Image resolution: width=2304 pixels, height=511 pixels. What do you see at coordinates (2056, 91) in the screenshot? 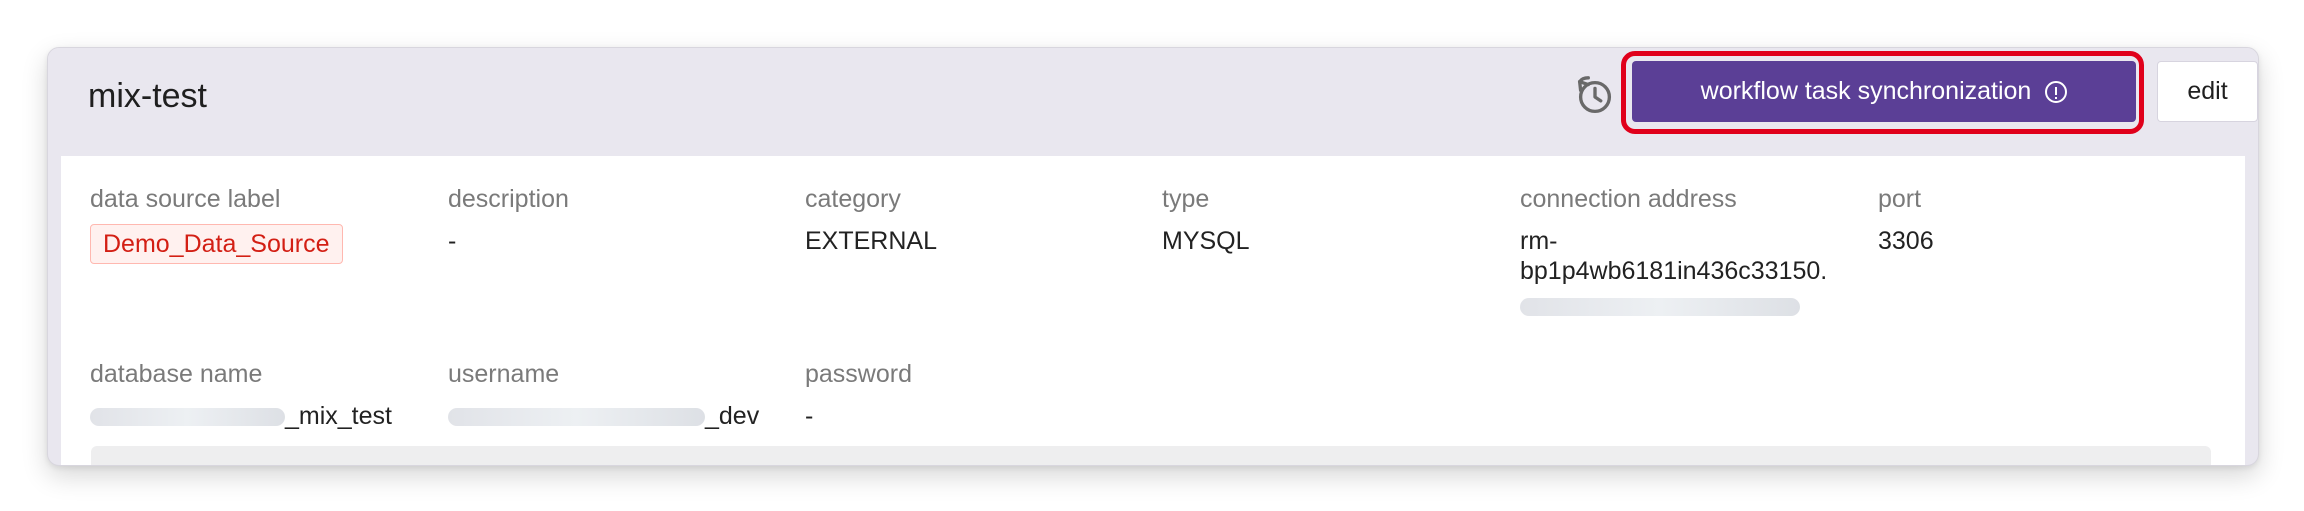
I see `info-icon` at bounding box center [2056, 91].